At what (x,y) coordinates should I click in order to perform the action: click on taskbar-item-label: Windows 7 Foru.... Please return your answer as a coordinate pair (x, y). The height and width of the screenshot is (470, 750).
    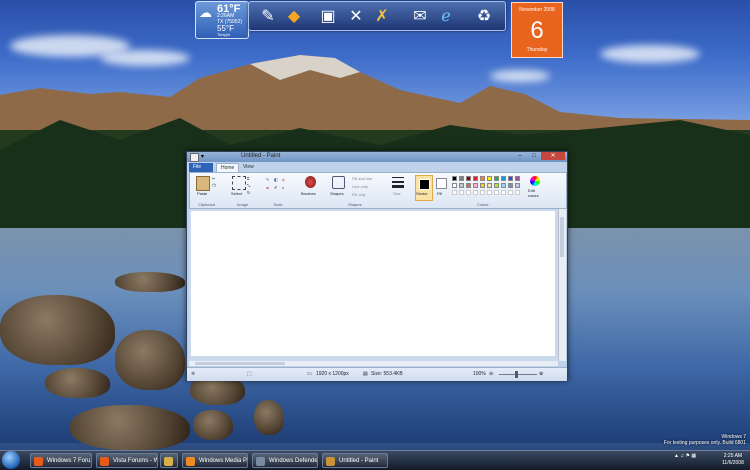
    Looking at the image, I should click on (69, 461).